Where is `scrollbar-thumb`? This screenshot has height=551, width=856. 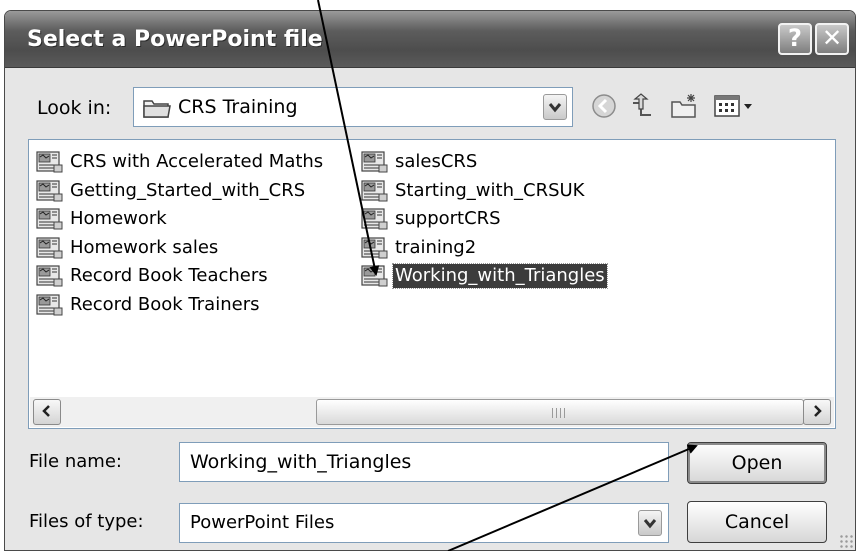
scrollbar-thumb is located at coordinates (560, 412).